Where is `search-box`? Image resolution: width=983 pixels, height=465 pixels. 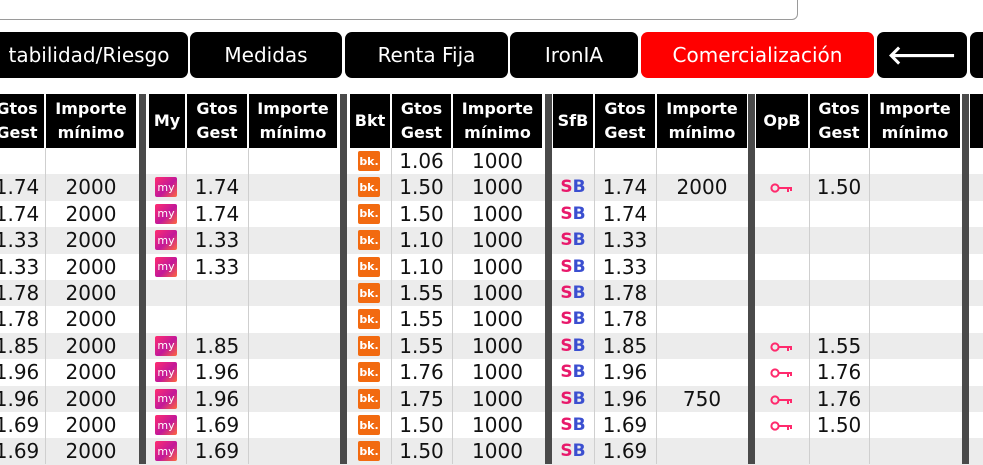
search-box is located at coordinates (399, 10).